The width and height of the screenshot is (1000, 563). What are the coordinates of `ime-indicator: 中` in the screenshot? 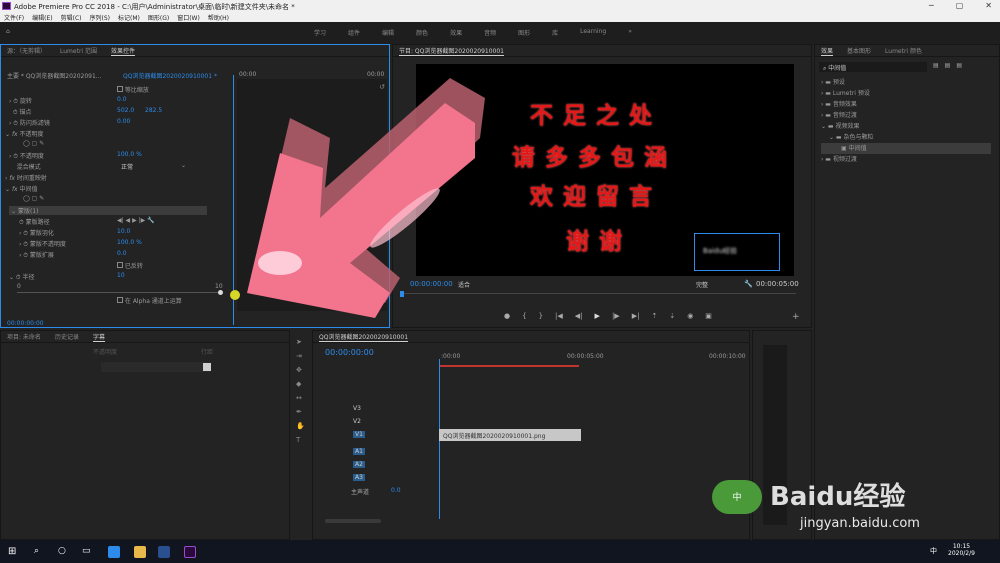 It's located at (933, 551).